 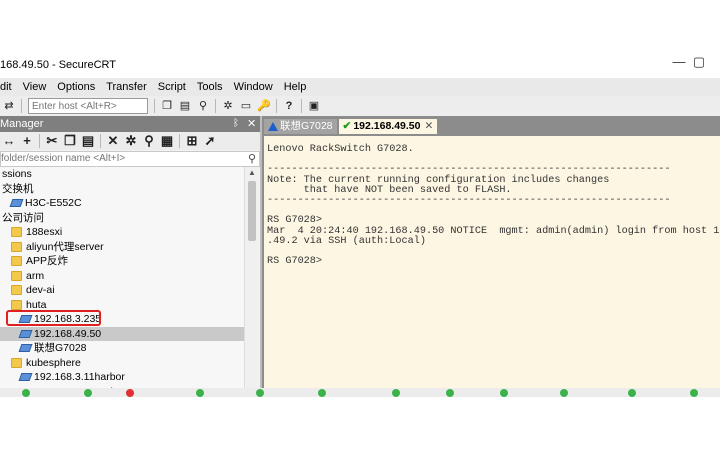 I want to click on cut-icon: ✂, so click(x=52, y=141).